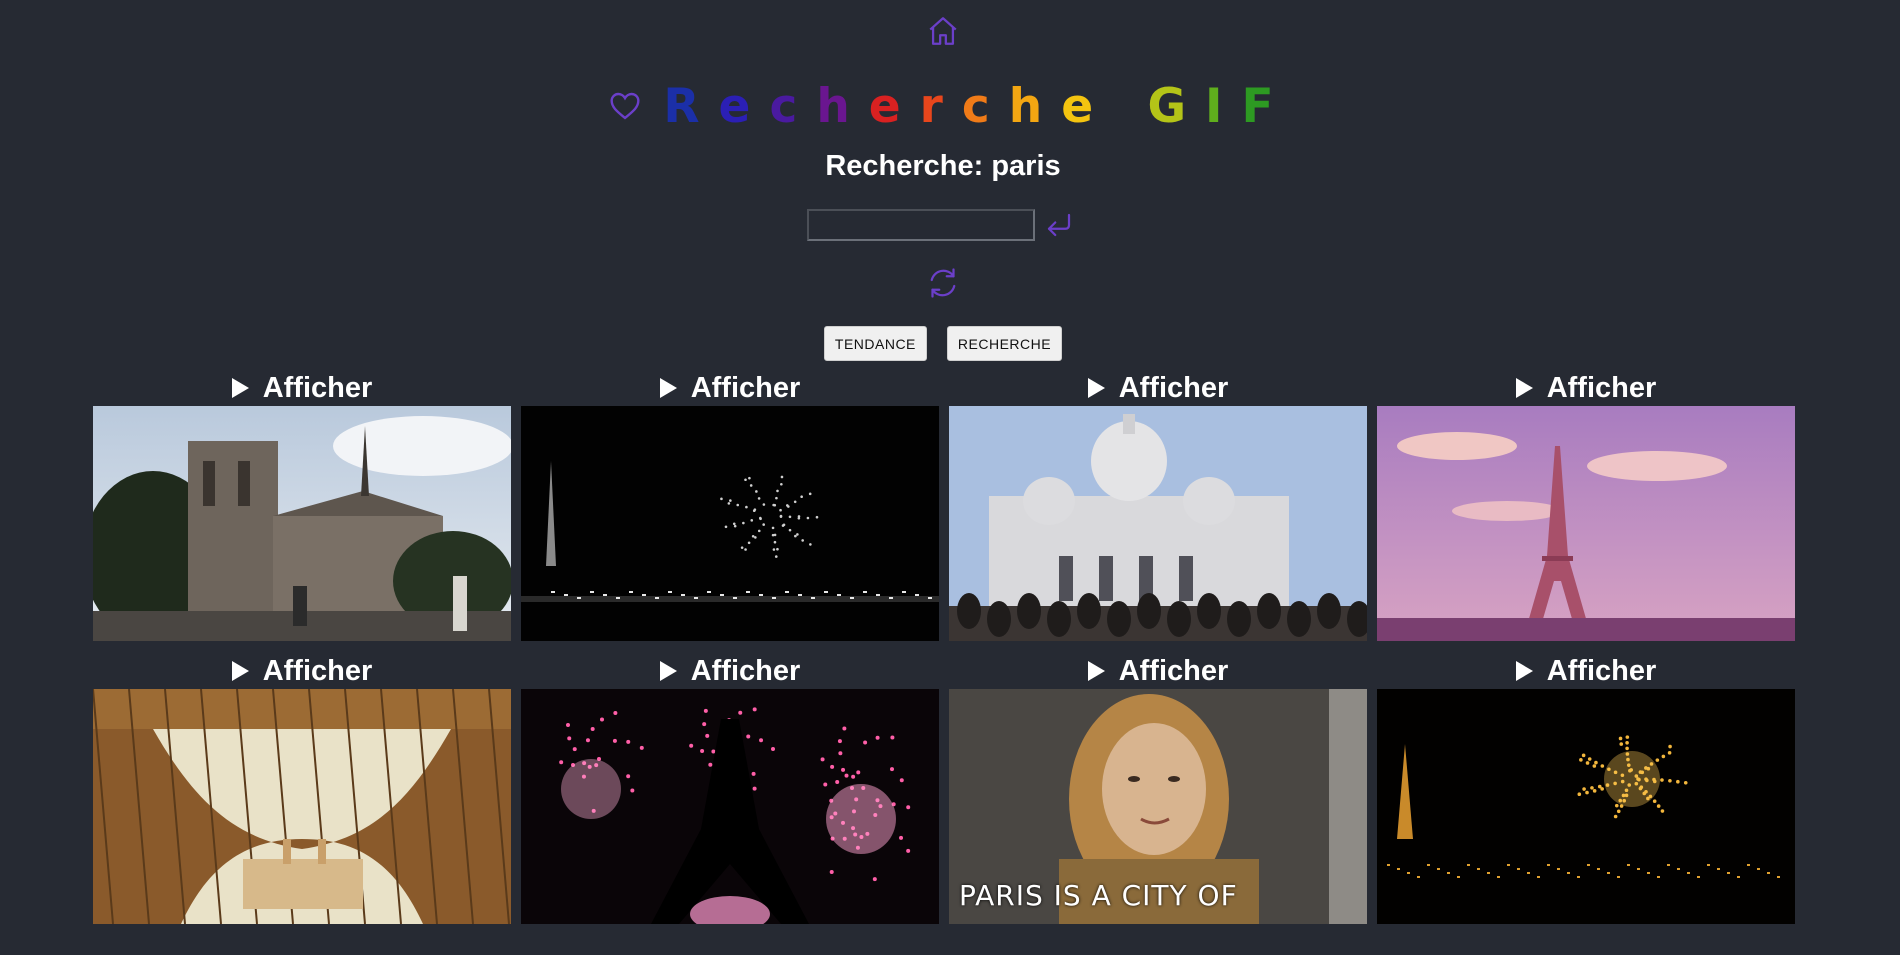  Describe the element at coordinates (943, 343) in the screenshot. I see `mode-buttons: TENDANCE RECHERCHE` at that location.